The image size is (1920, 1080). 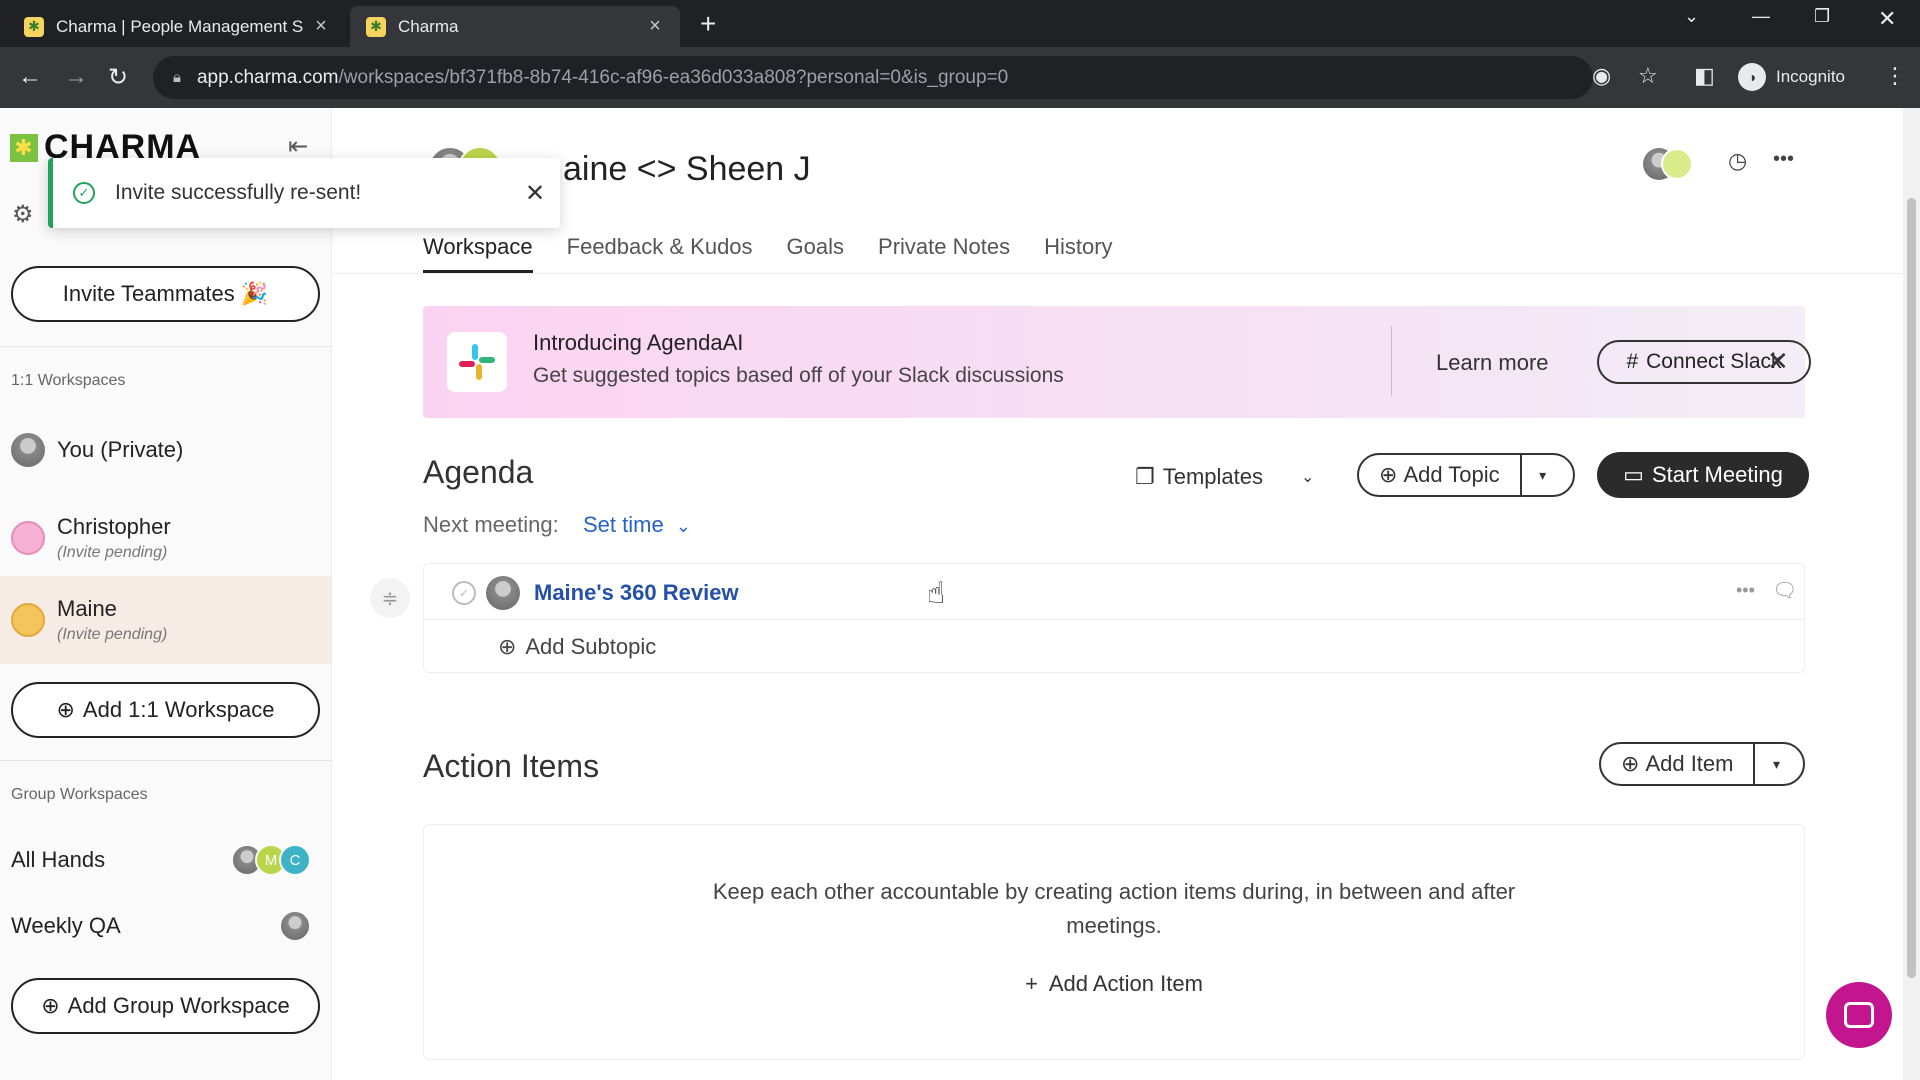 What do you see at coordinates (1822, 16) in the screenshot?
I see `restore-window-icon: ❐` at bounding box center [1822, 16].